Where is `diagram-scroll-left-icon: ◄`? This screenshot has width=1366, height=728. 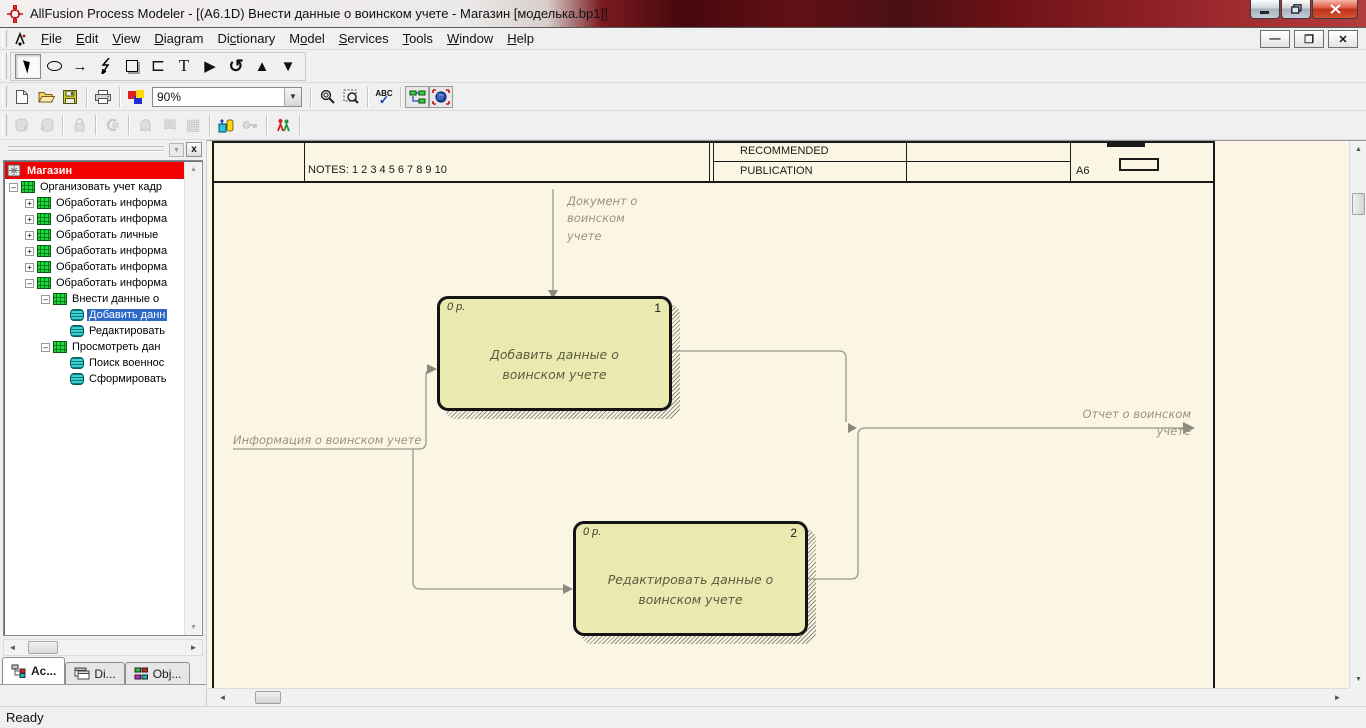 diagram-scroll-left-icon: ◄ is located at coordinates (222, 697).